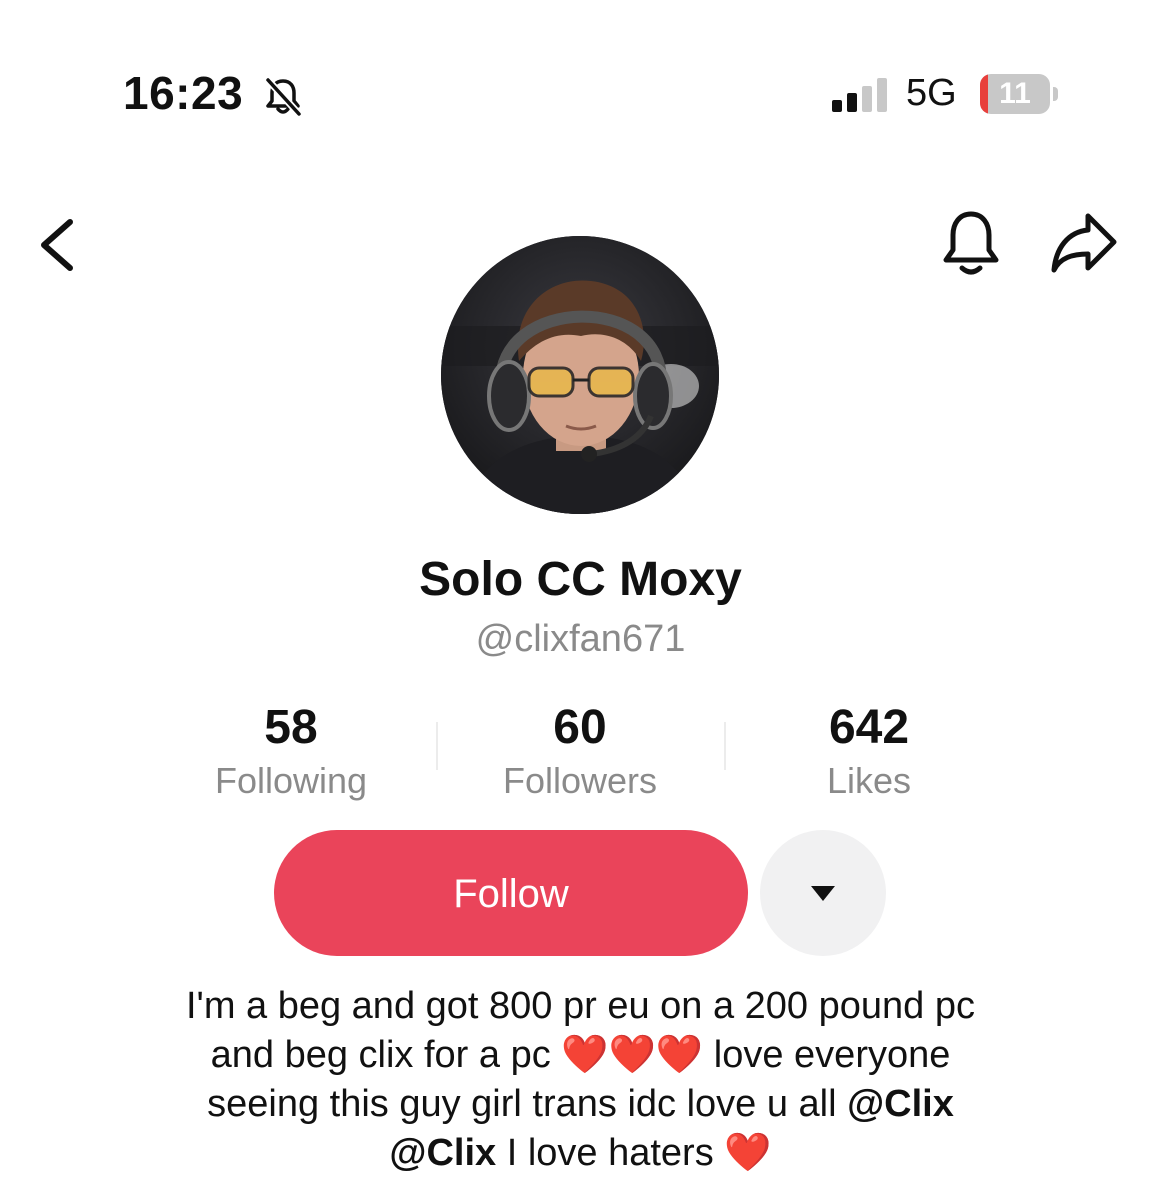  What do you see at coordinates (580, 639) in the screenshot?
I see `username: @clixfan671` at bounding box center [580, 639].